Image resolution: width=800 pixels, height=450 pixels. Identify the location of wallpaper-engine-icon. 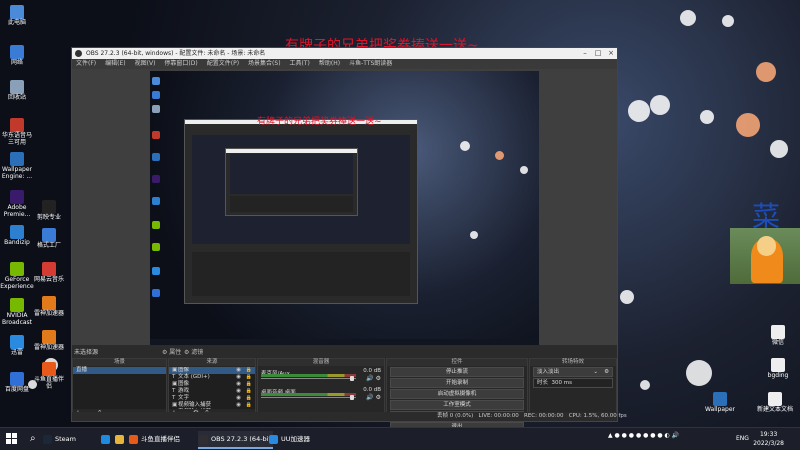
(17, 159).